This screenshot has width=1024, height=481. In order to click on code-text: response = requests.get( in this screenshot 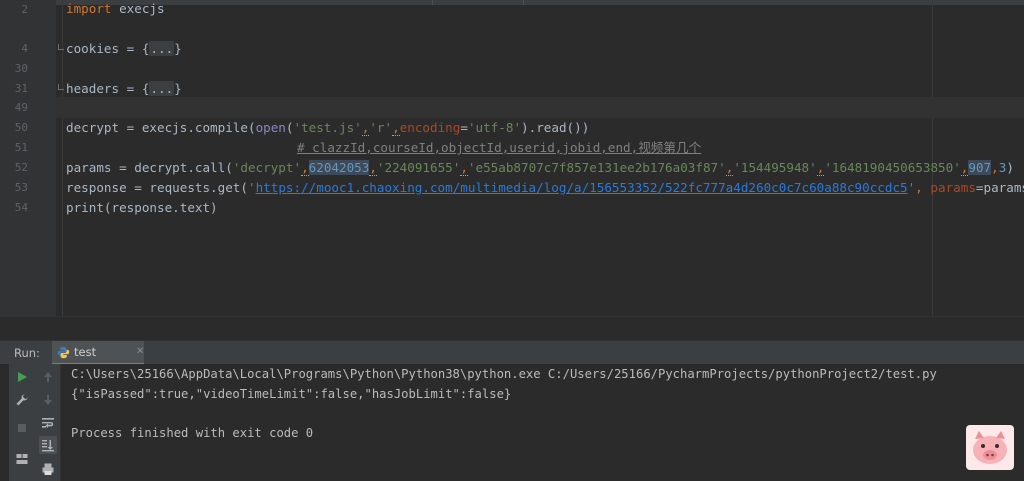, I will do `click(157, 187)`.